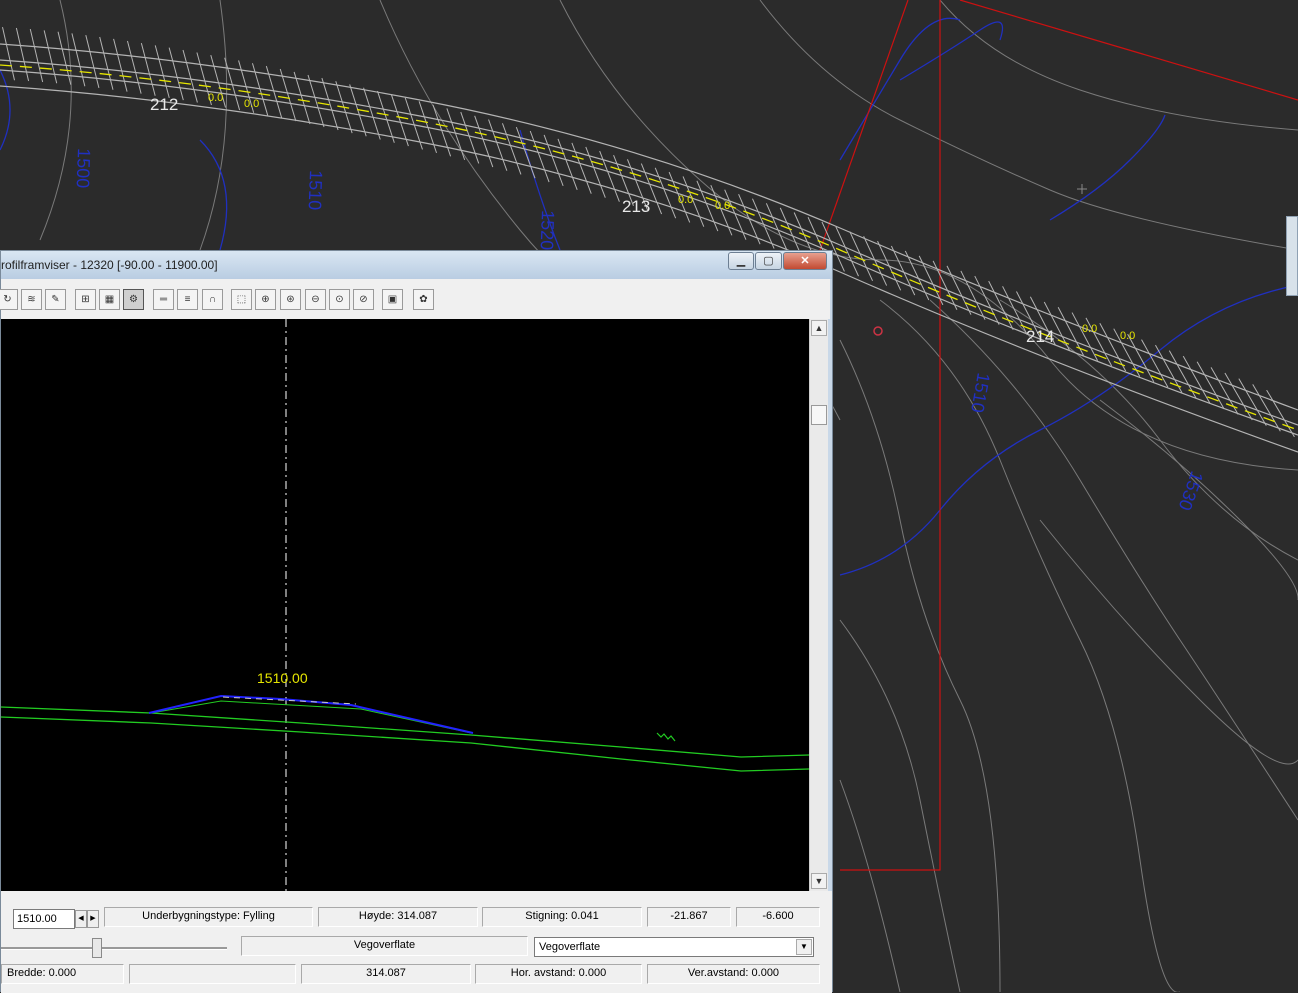 The image size is (1298, 993). Describe the element at coordinates (1040, 336) in the screenshot. I see `station-214-label: 214` at that location.